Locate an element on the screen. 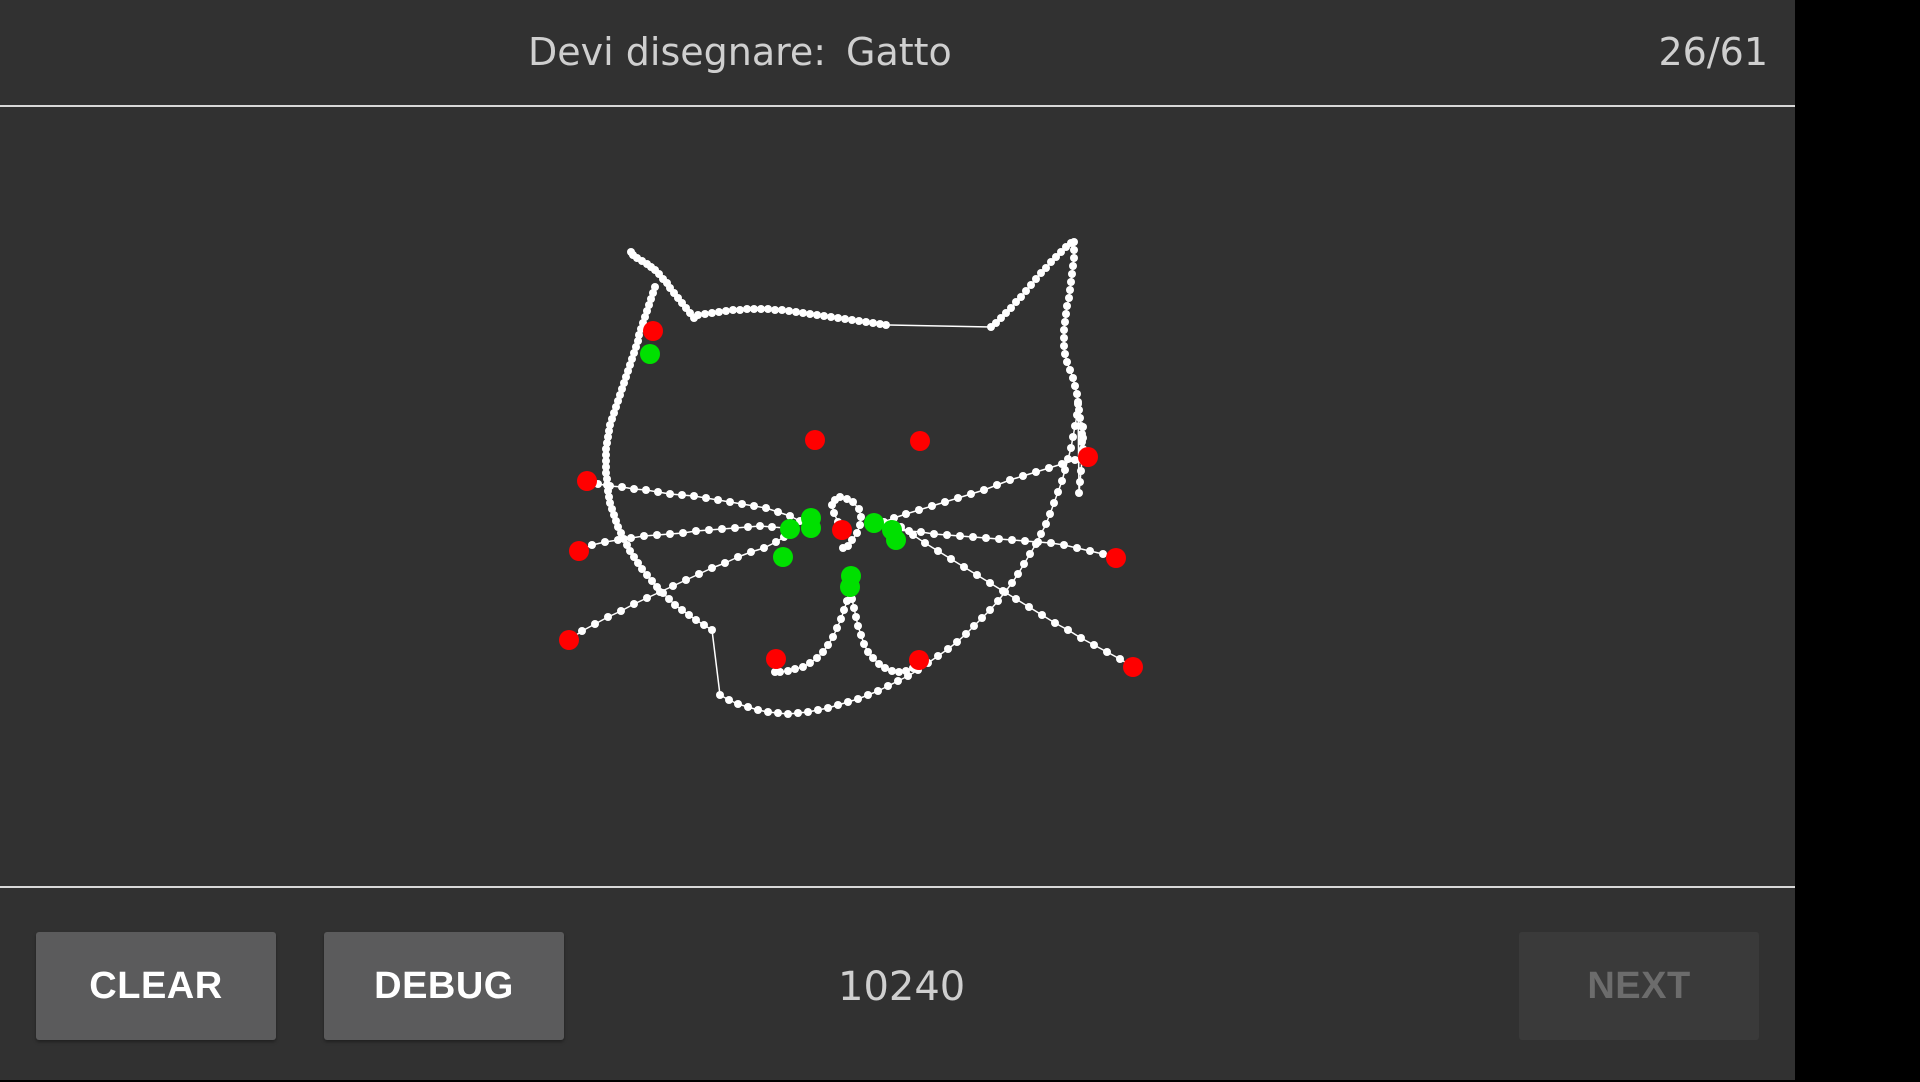  strokes-layer is located at coordinates (851, 478).